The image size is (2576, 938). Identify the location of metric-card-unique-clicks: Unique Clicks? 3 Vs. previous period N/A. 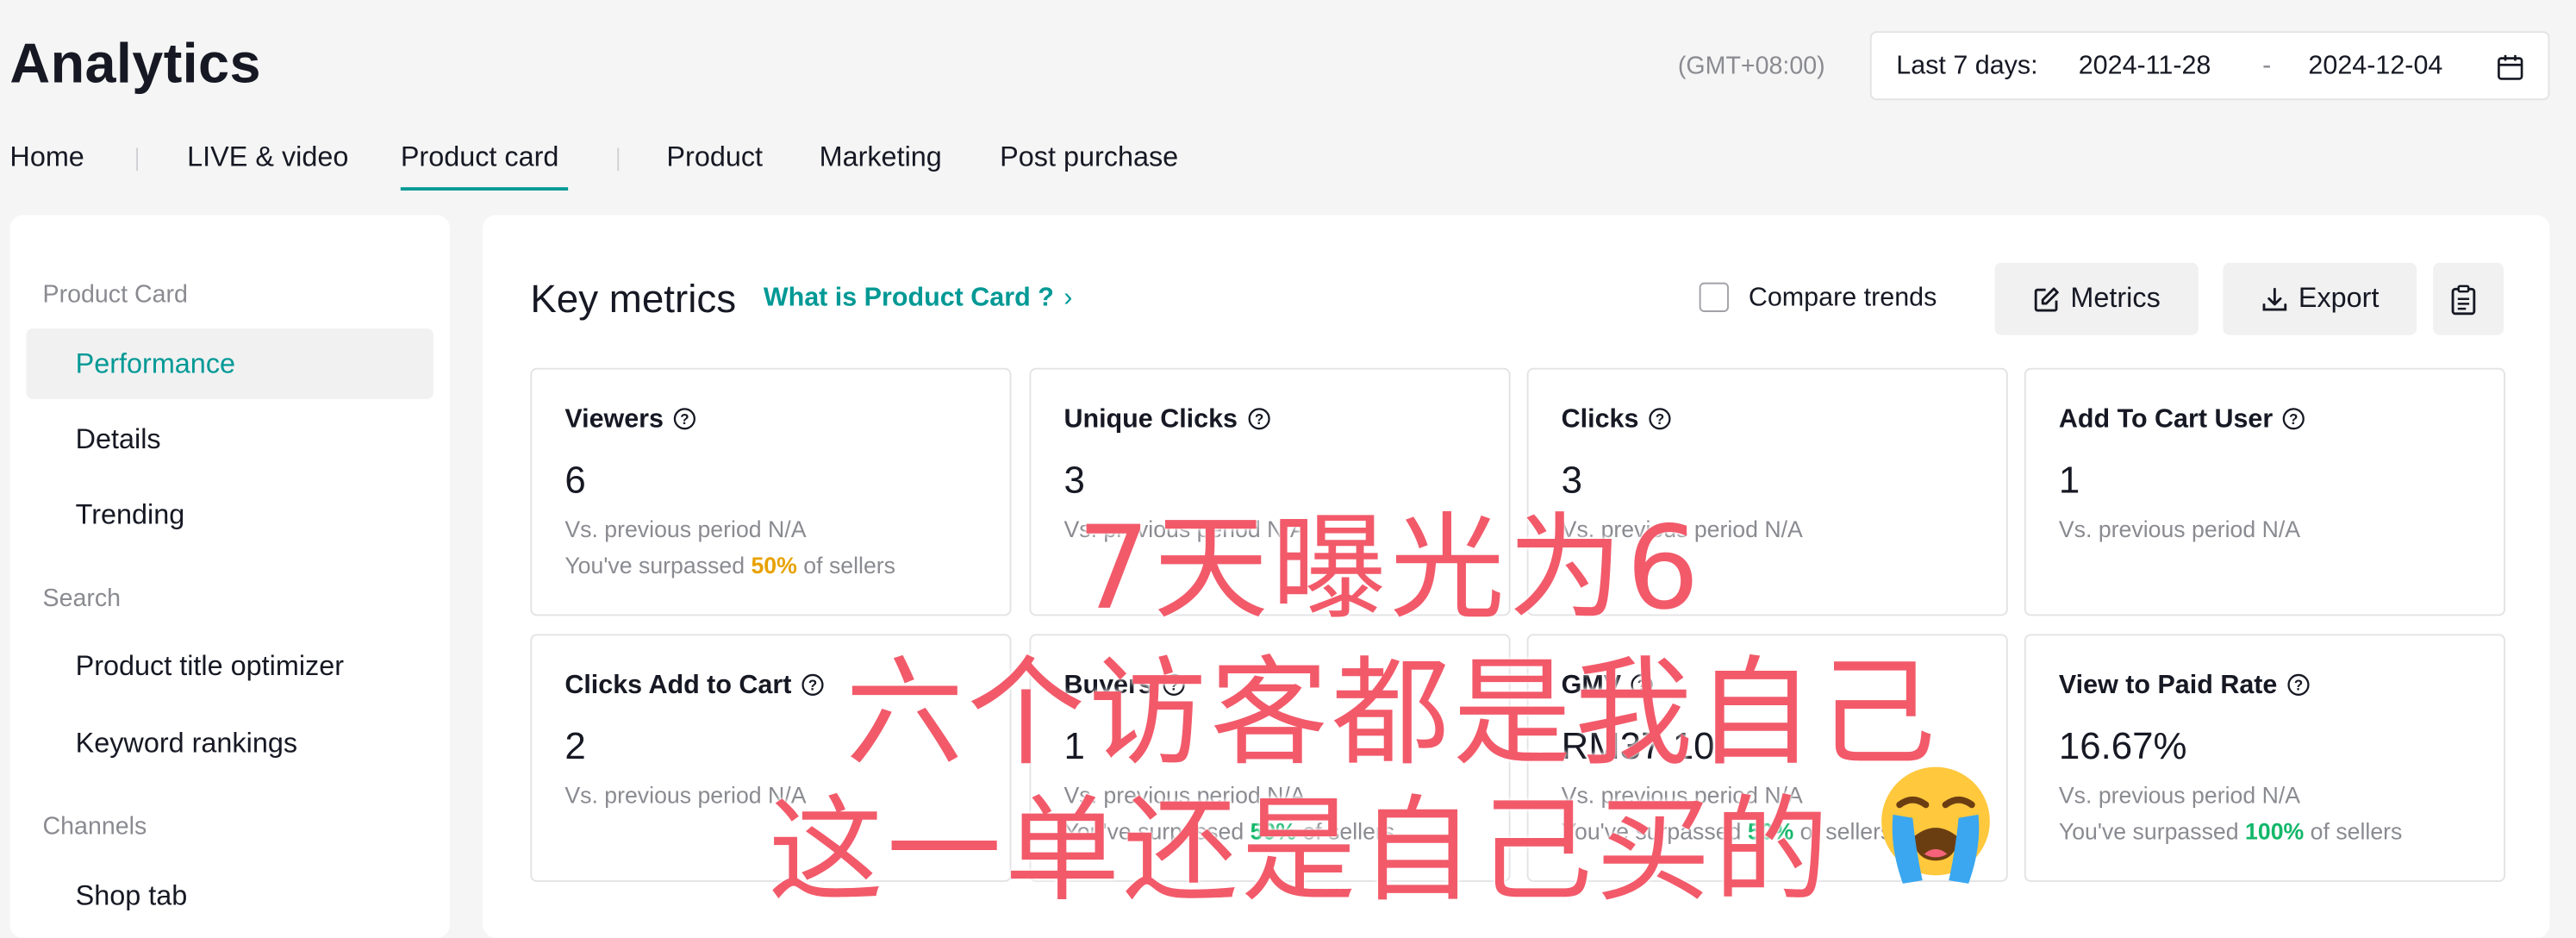
(1270, 491).